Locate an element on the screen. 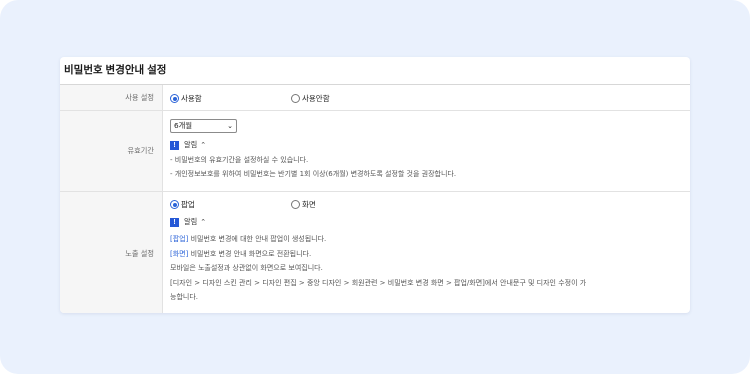 The height and width of the screenshot is (374, 750). radio-screen: 화면 is located at coordinates (303, 204).